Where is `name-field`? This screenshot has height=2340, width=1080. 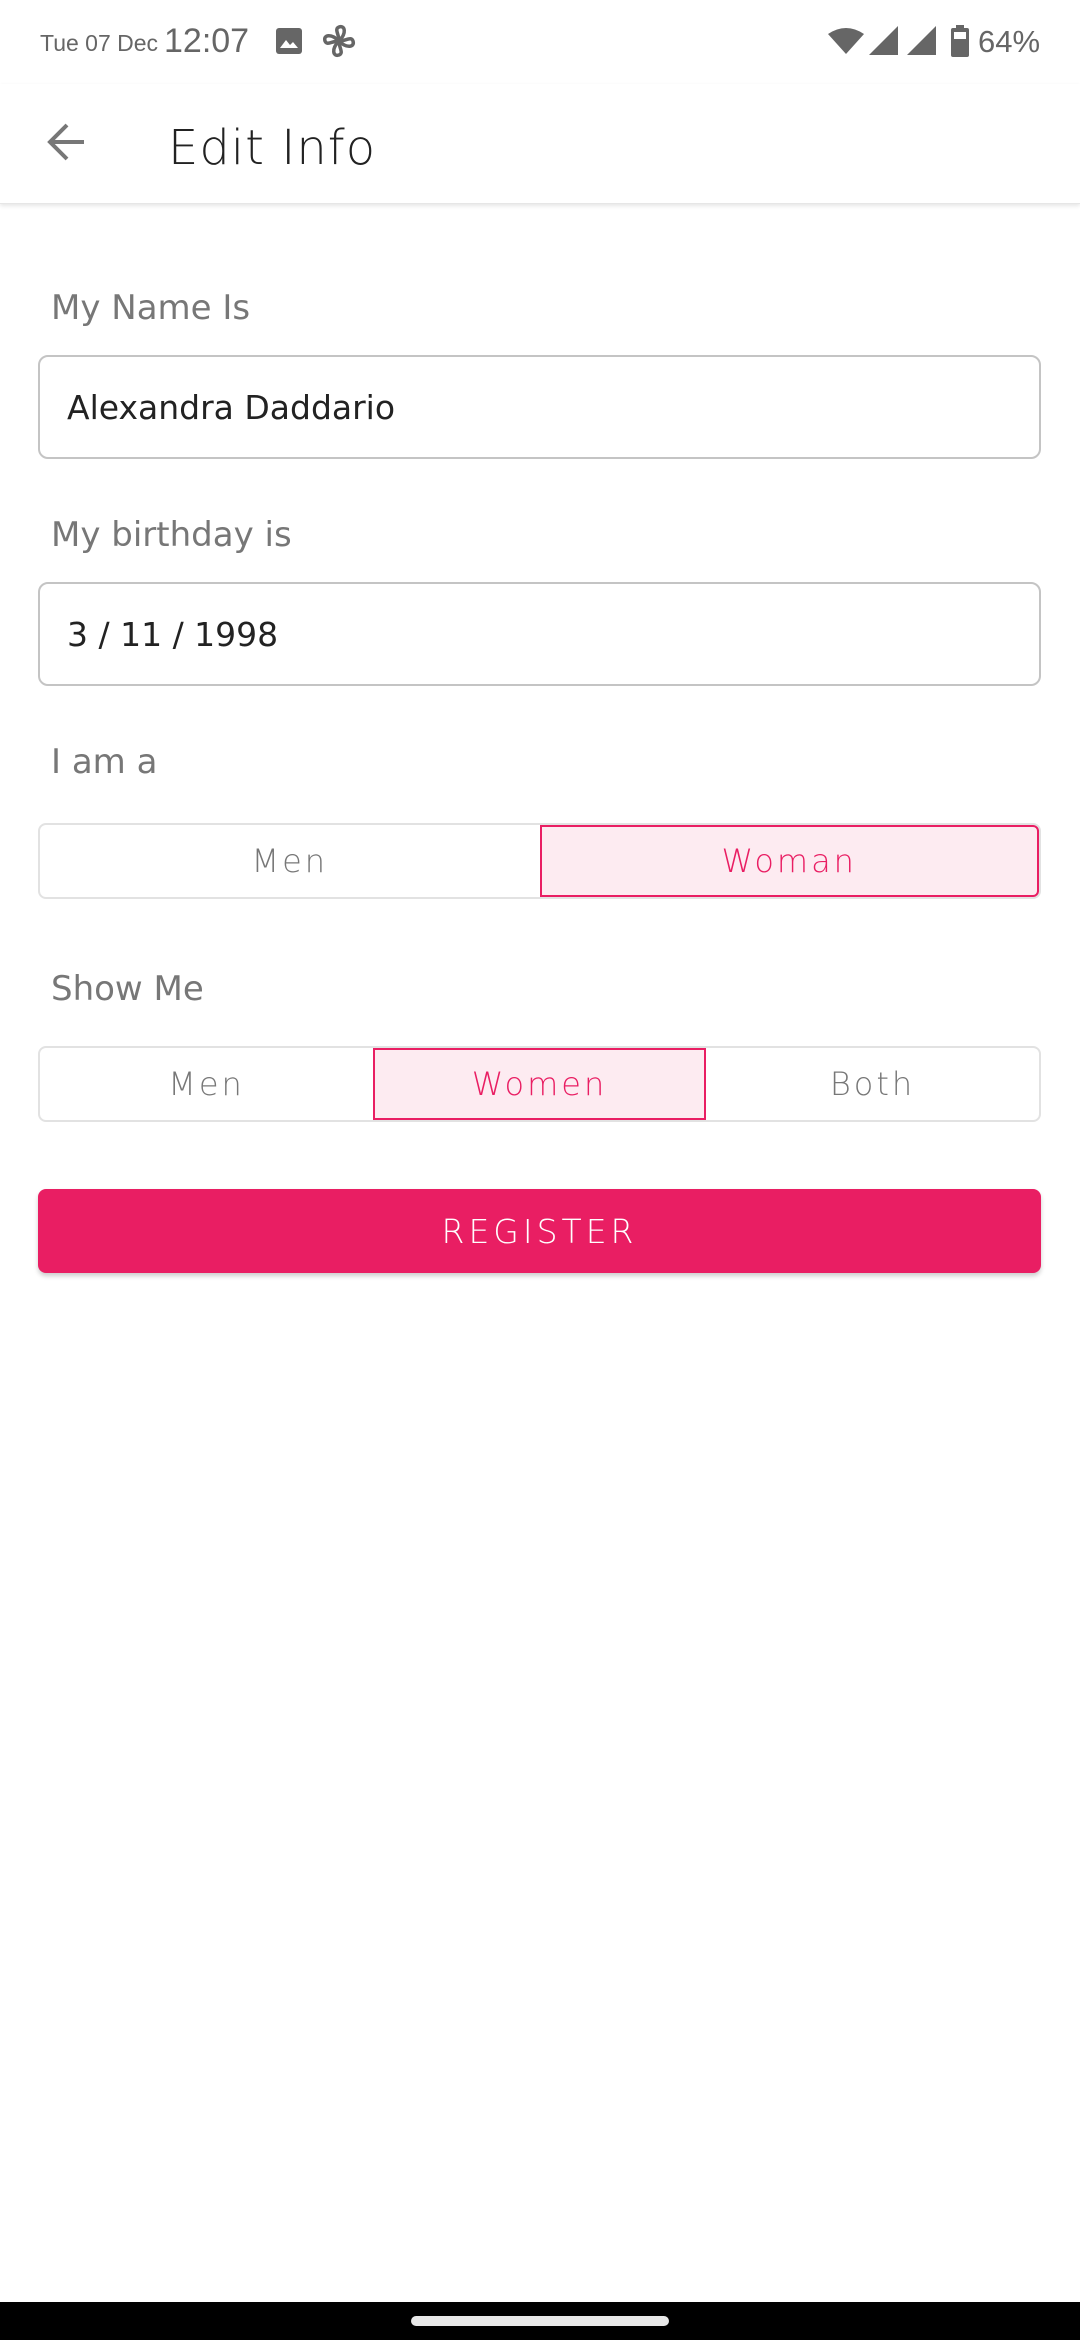 name-field is located at coordinates (539, 407).